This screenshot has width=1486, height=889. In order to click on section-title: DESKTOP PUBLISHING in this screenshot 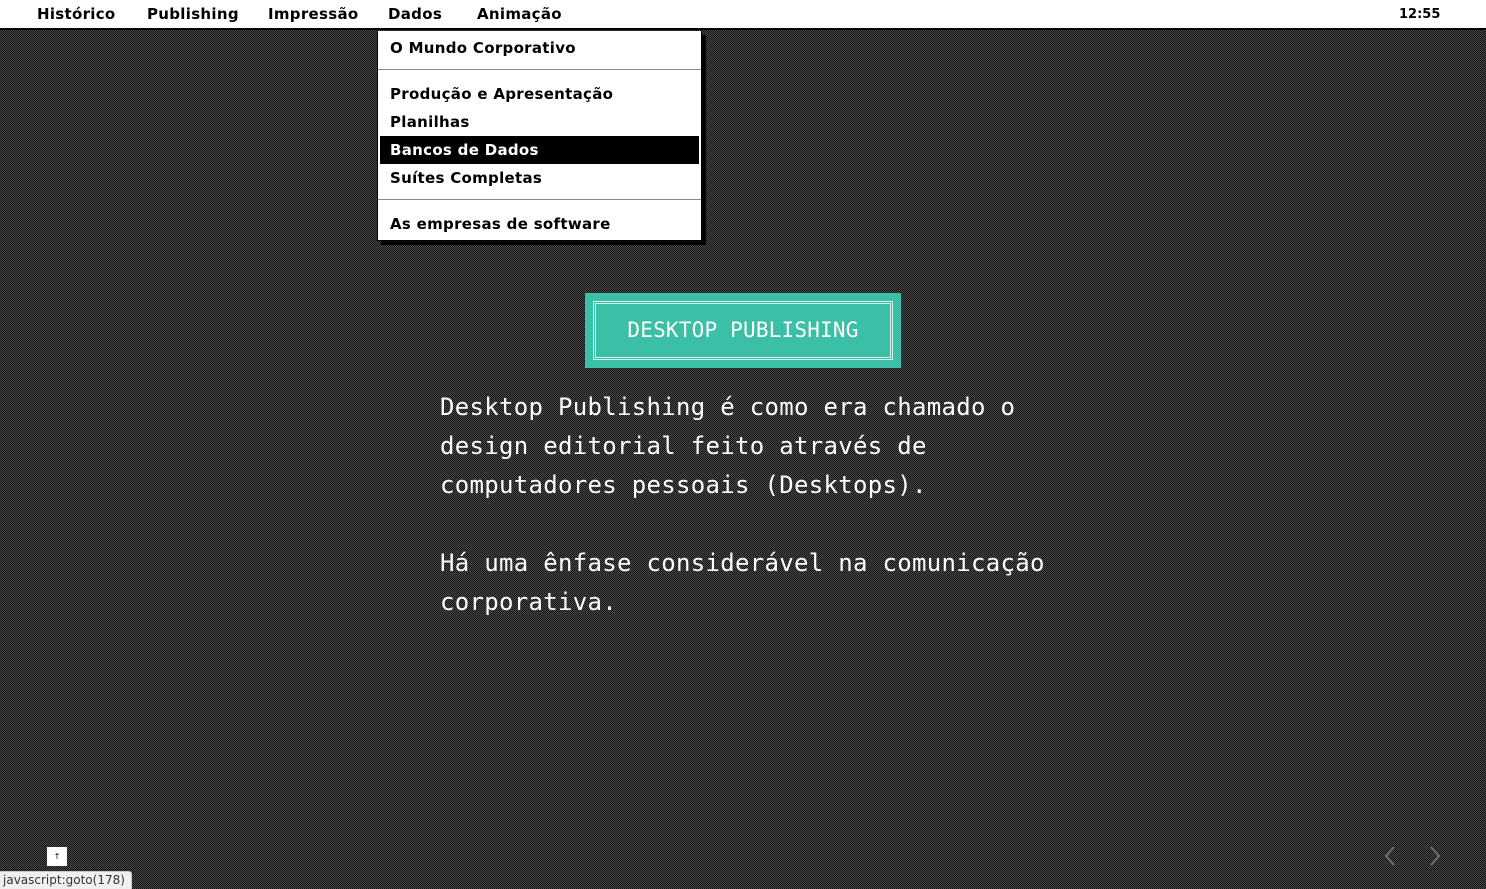, I will do `click(743, 330)`.